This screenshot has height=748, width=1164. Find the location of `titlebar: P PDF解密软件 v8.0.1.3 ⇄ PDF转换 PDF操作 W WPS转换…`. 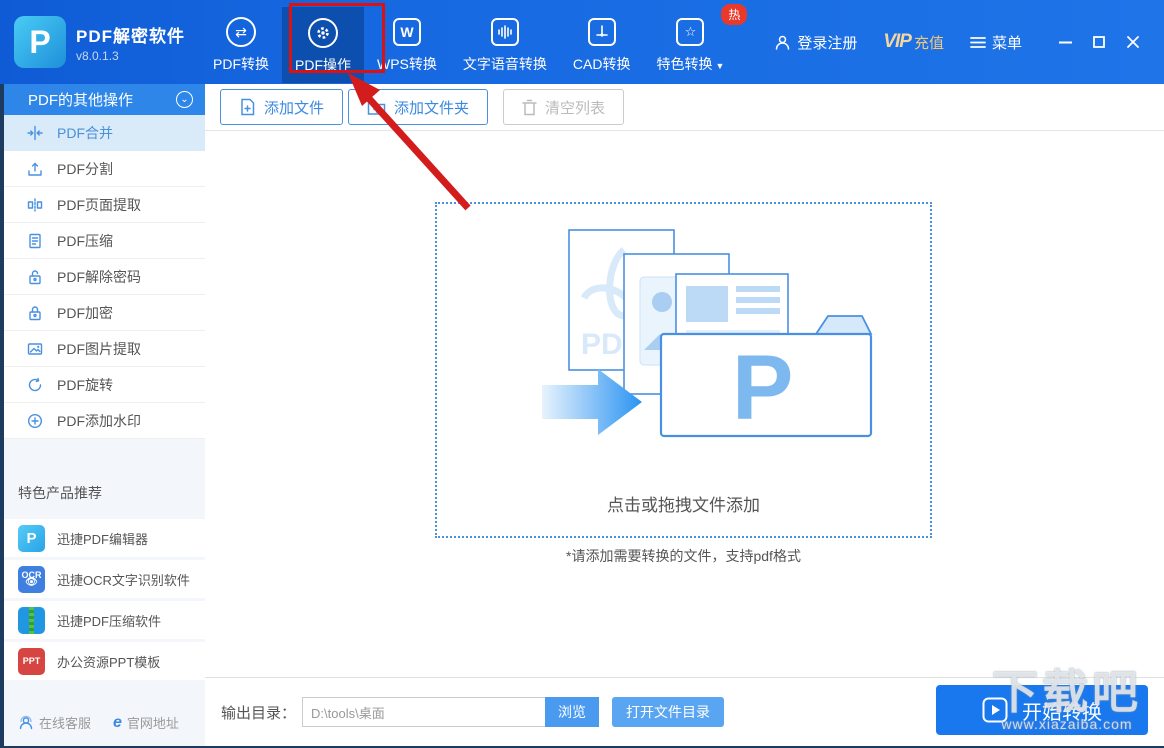

titlebar: P PDF解密软件 v8.0.1.3 ⇄ PDF转换 PDF操作 W WPS转换… is located at coordinates (582, 42).